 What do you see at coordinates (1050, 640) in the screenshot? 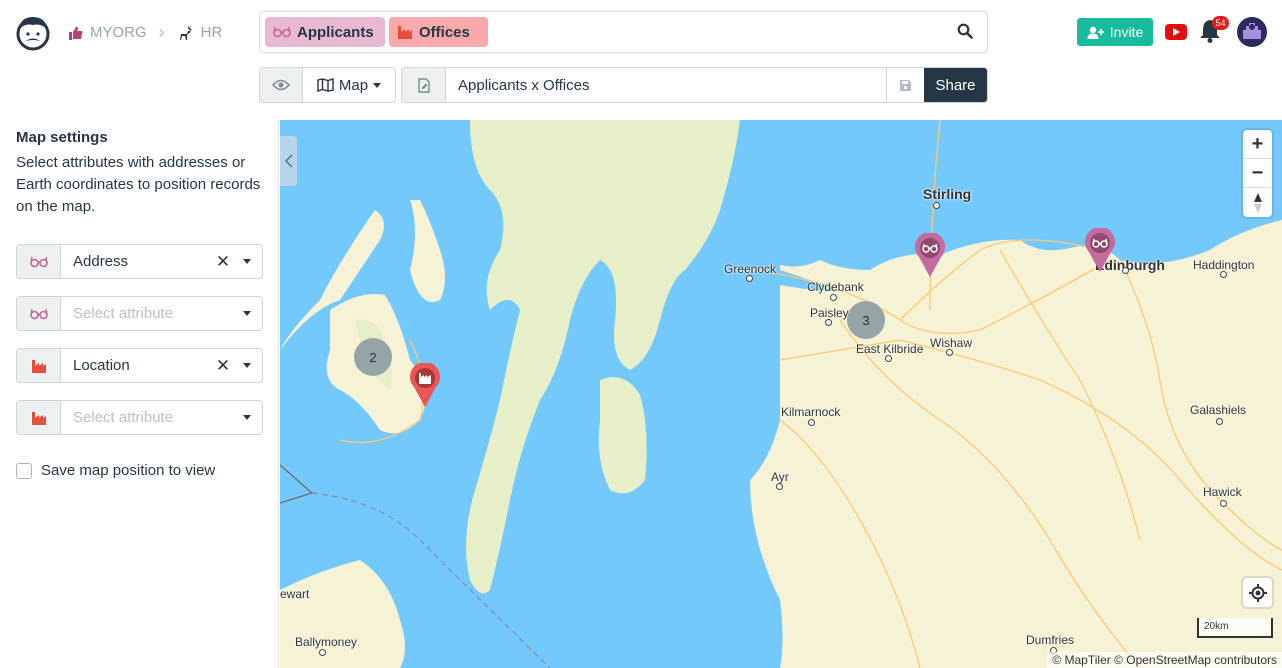
I see `place-label: Dumfries` at bounding box center [1050, 640].